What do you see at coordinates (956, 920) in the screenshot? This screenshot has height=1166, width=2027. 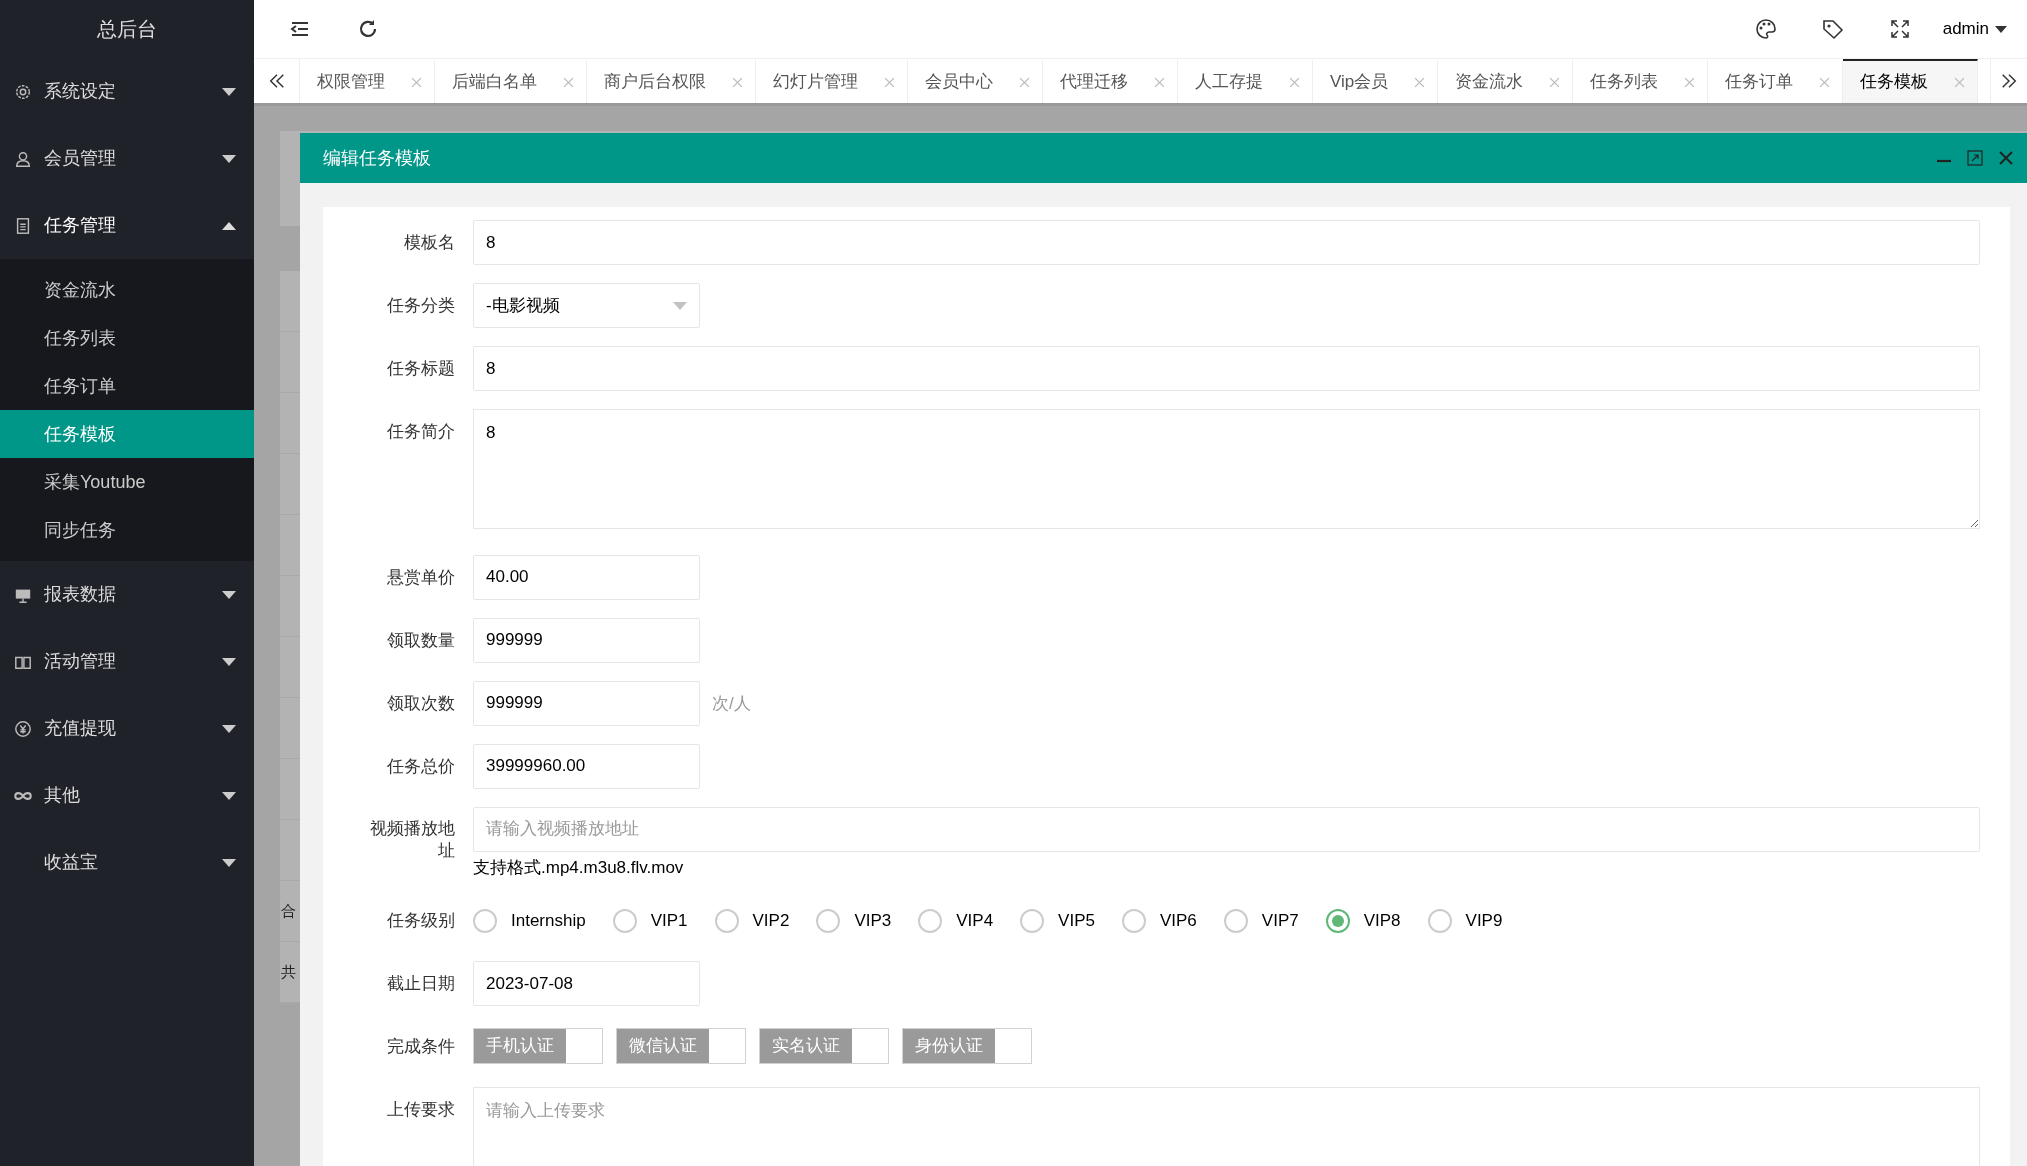 I see `radio-option: VIP4` at bounding box center [956, 920].